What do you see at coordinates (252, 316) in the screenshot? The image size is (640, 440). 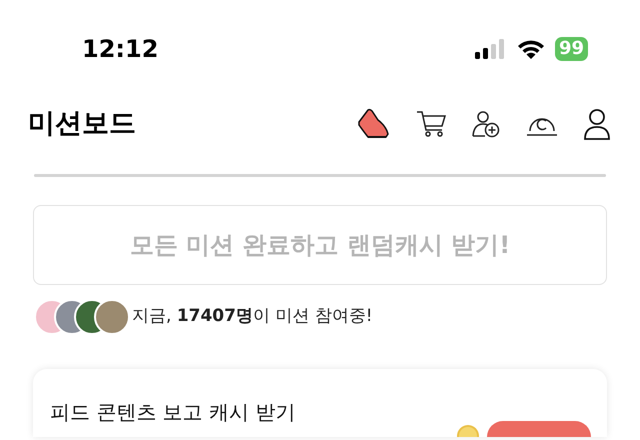 I see `participants-text: 지금, 17407명이 미션 참여중!` at bounding box center [252, 316].